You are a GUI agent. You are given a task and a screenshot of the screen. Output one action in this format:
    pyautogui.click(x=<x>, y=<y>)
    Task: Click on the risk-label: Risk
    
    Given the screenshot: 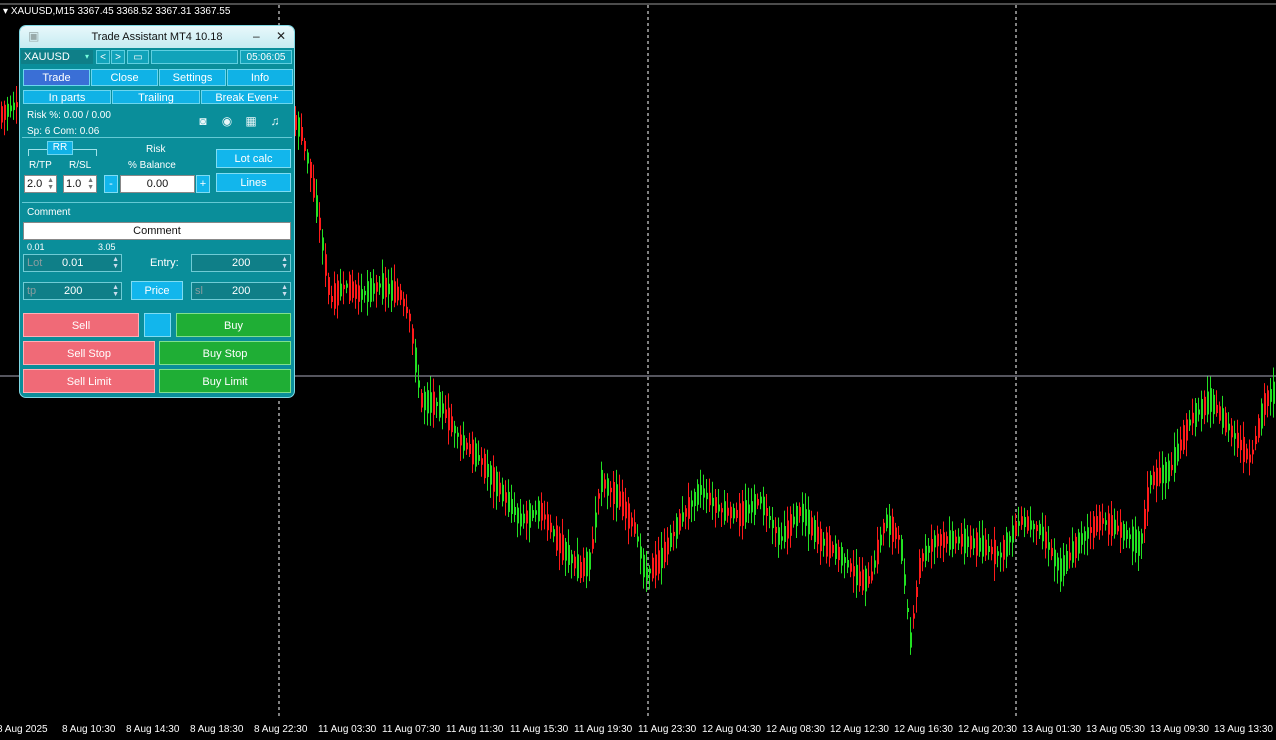 What is the action you would take?
    pyautogui.click(x=156, y=149)
    